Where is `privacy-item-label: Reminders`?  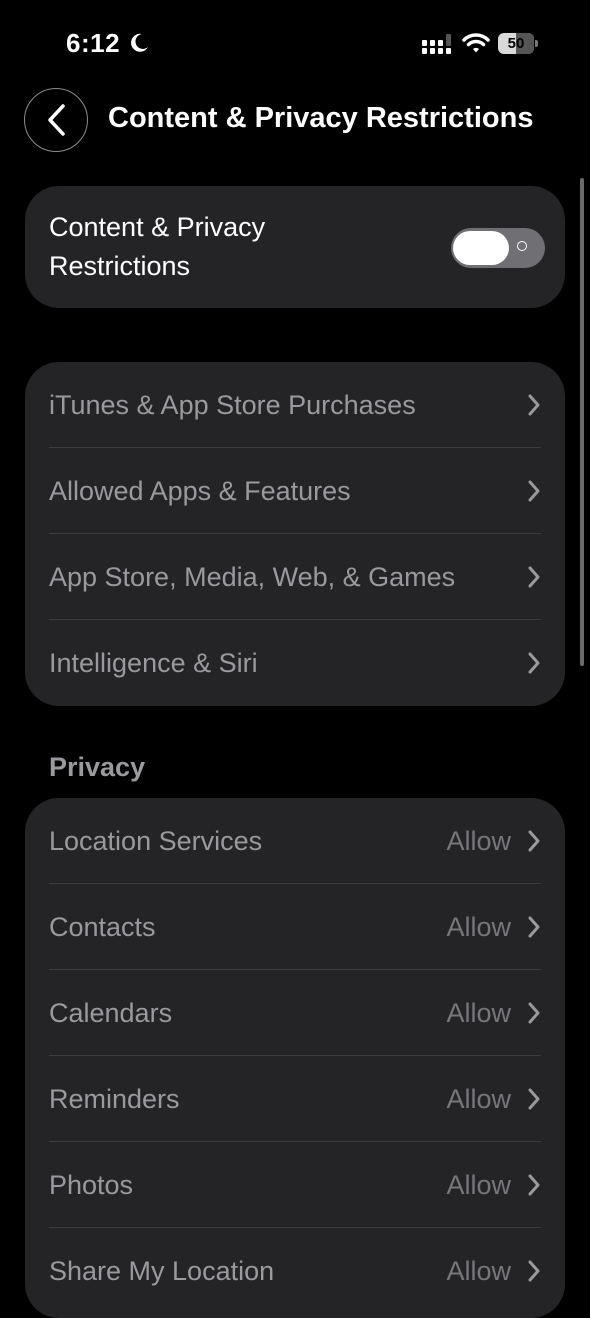
privacy-item-label: Reminders is located at coordinates (114, 1099).